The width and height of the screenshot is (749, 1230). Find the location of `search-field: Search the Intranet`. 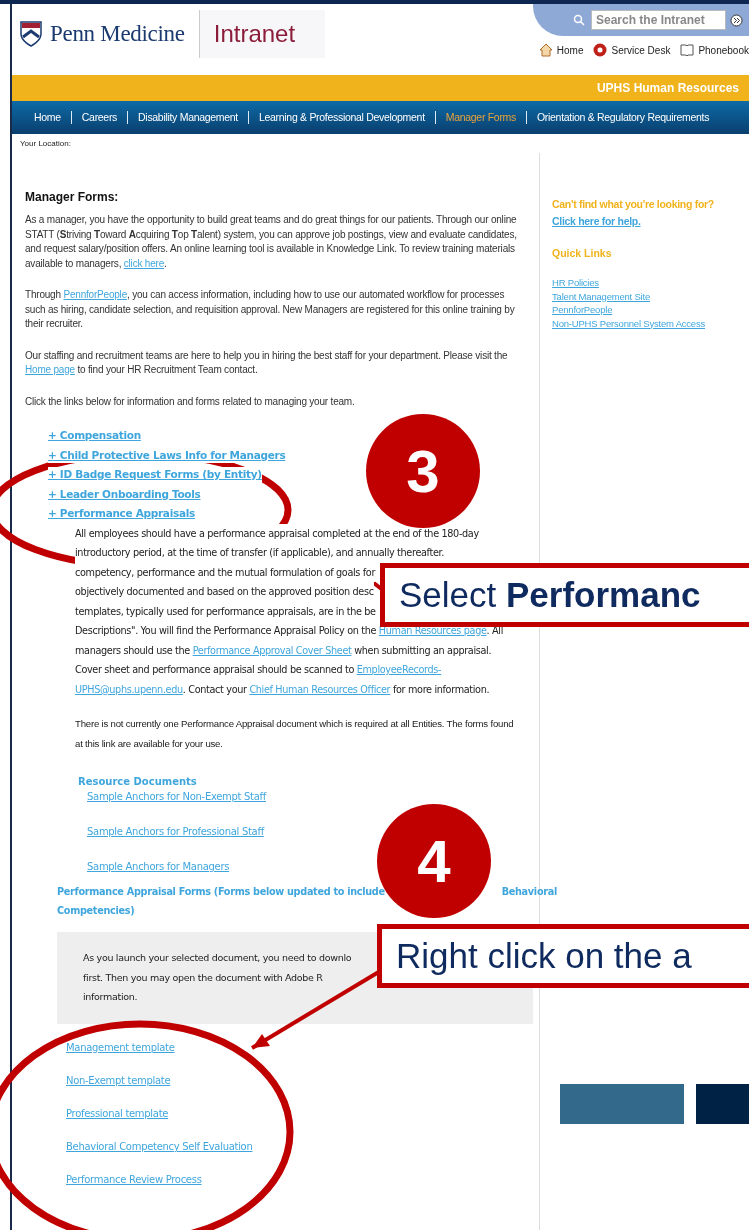

search-field: Search the Intranet is located at coordinates (658, 20).